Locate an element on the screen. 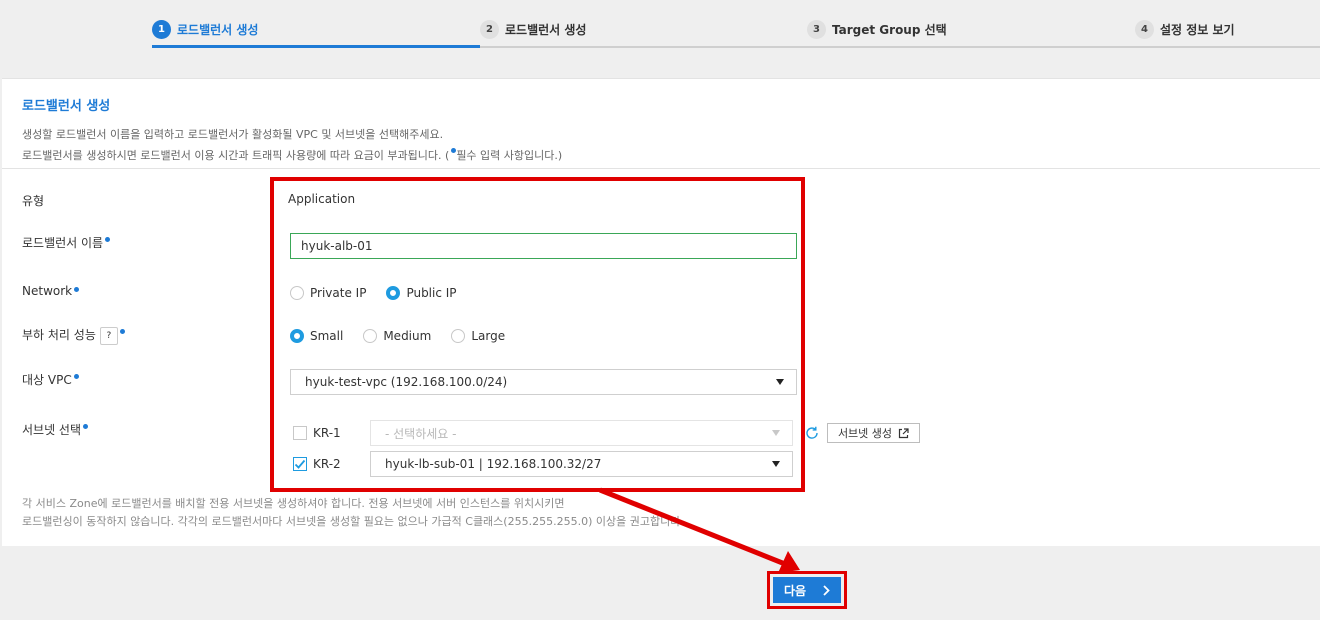 This screenshot has height=620, width=1320. subnet-zone-kr2: KR-2 is located at coordinates (317, 464).